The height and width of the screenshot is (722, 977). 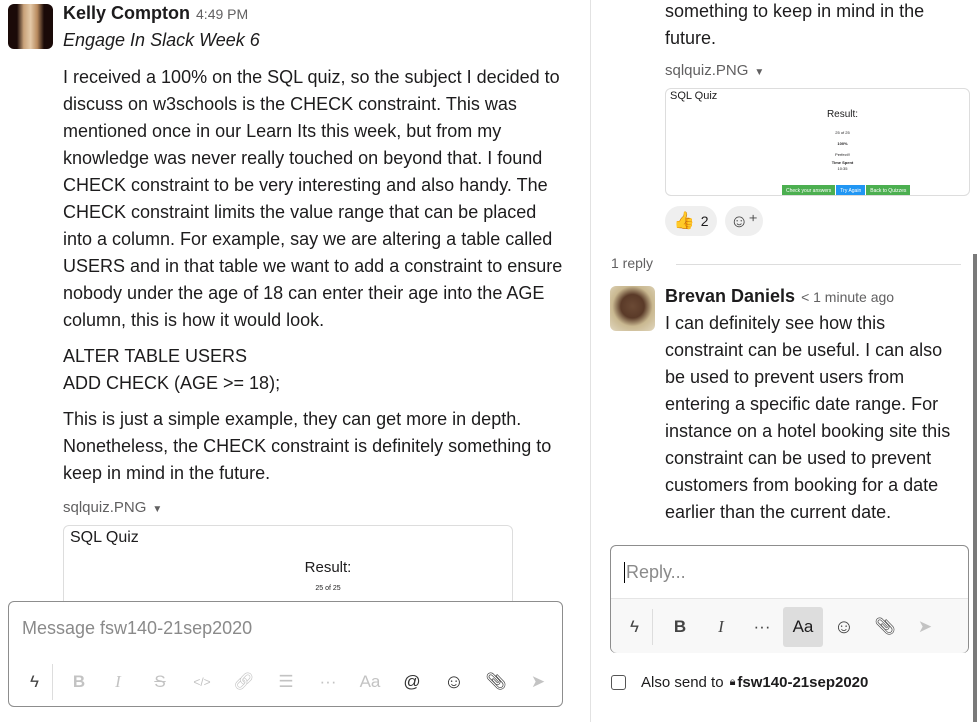 I want to click on quiz-details: 25 of 25 100% Perfect!! Time Spent 10:35, so click(x=842, y=150).